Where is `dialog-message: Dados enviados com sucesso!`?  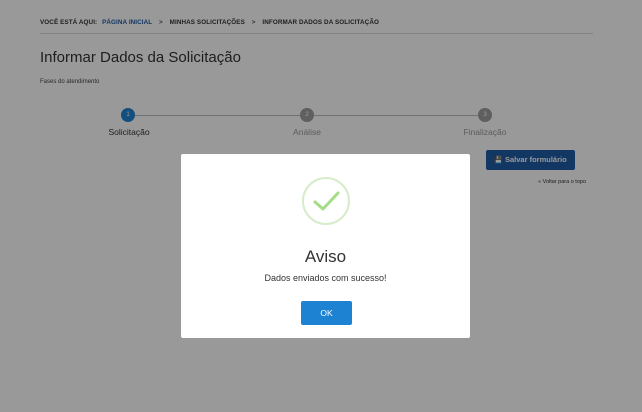
dialog-message: Dados enviados com sucesso! is located at coordinates (325, 278).